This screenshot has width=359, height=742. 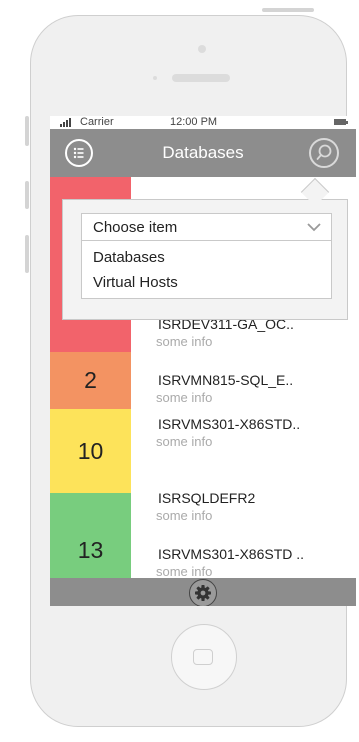 I want to click on search-icon, so click(x=324, y=152).